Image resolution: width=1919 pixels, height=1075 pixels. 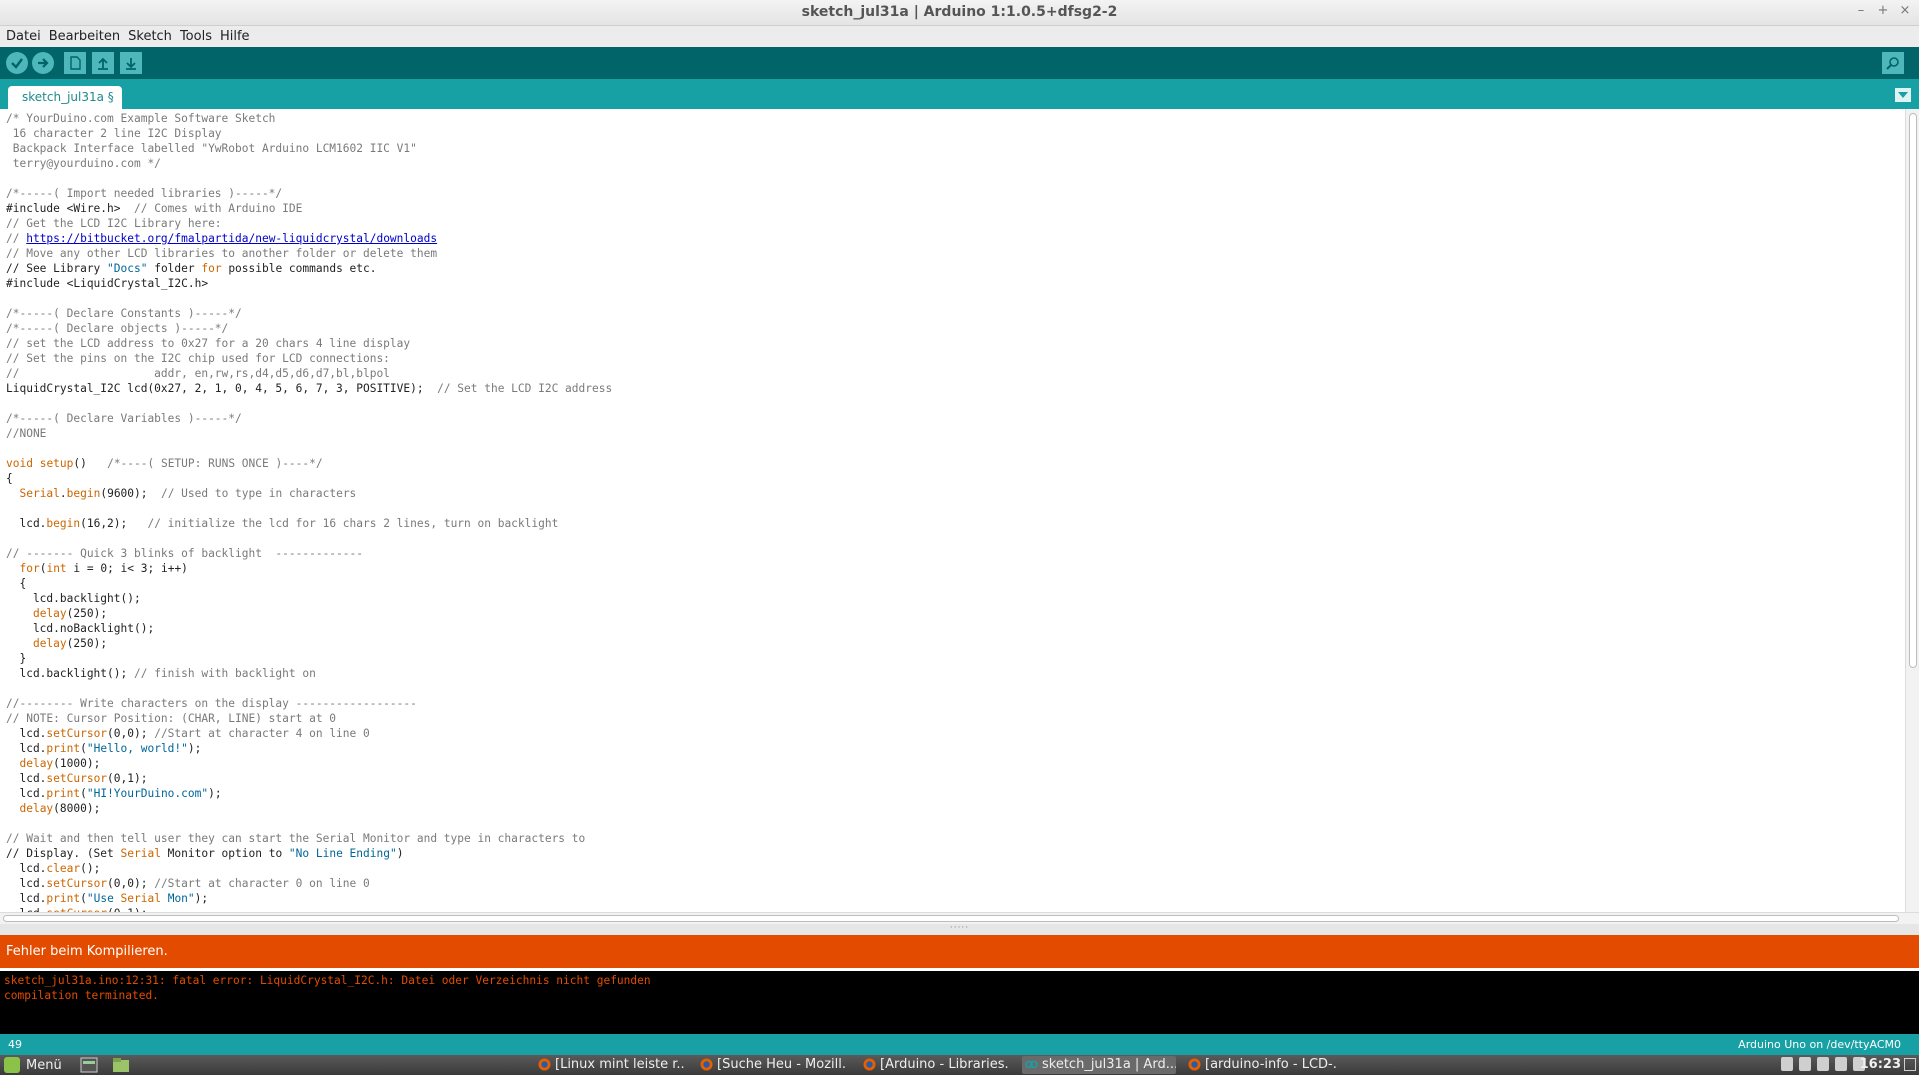 I want to click on tab-menu-button, so click(x=1903, y=95).